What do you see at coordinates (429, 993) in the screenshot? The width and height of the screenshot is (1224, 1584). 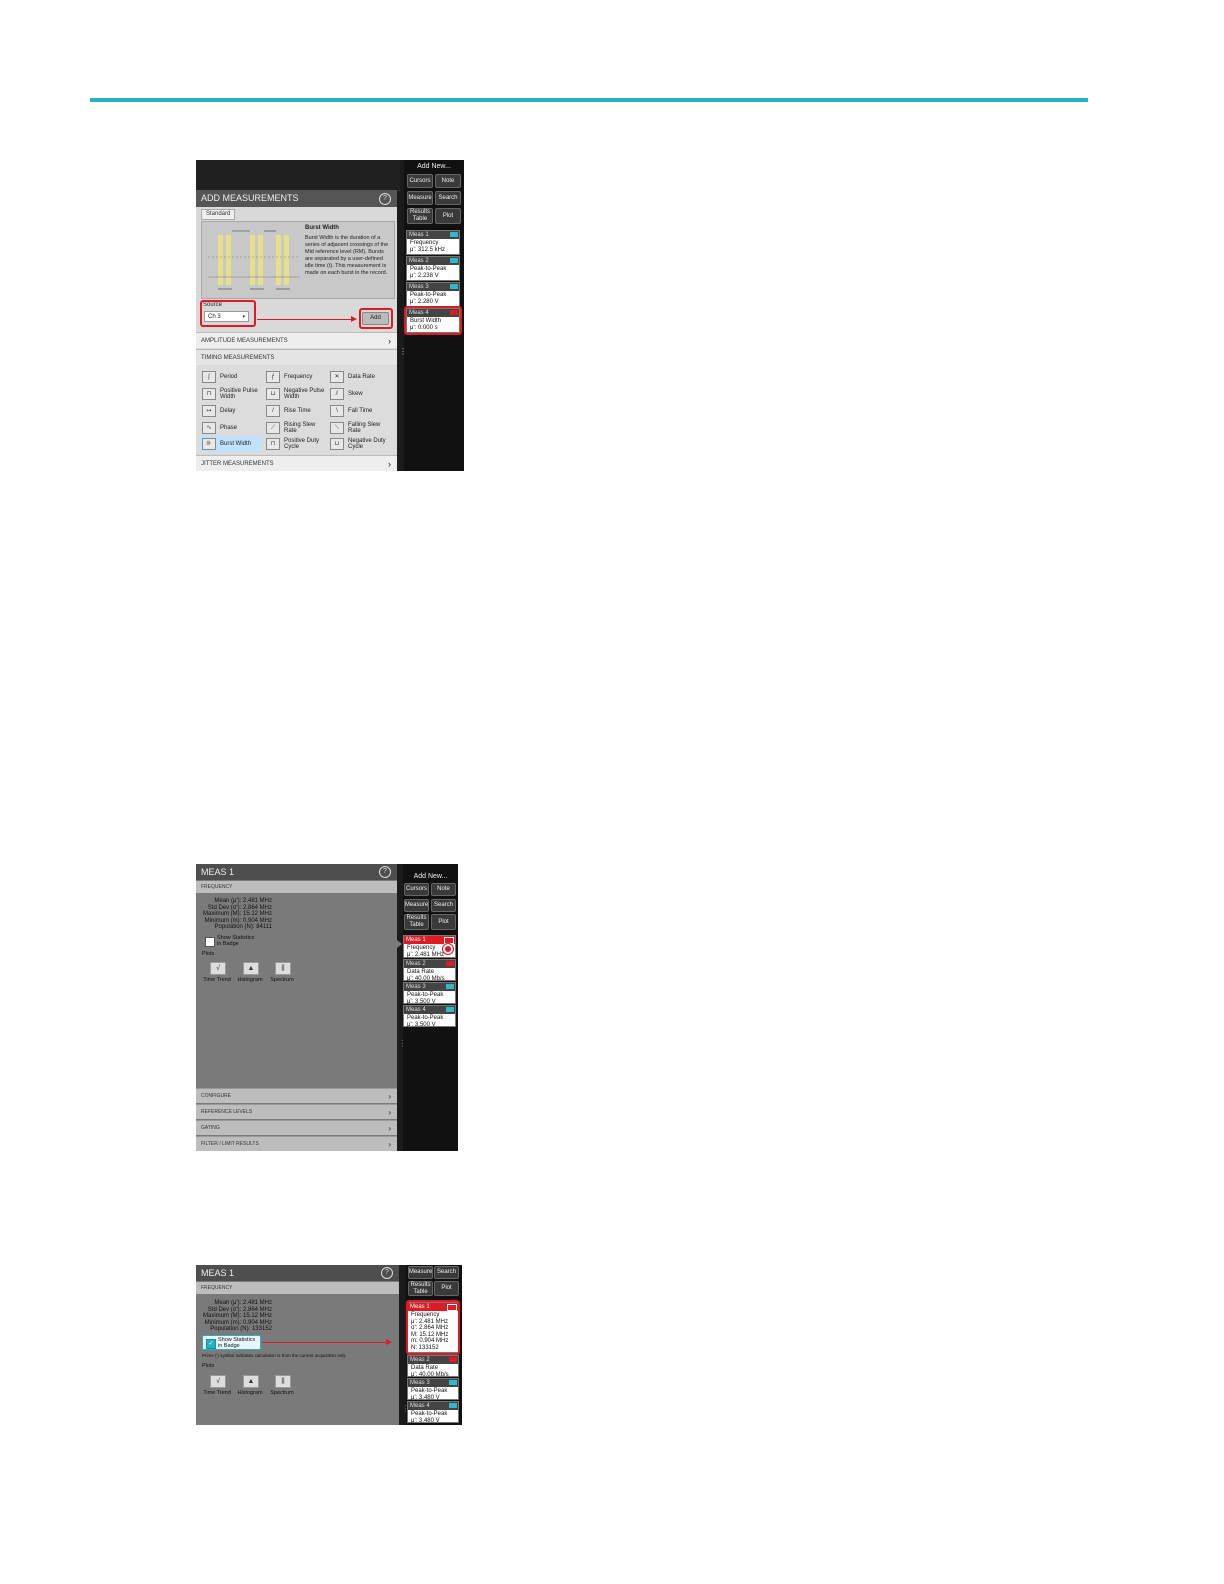 I see `meas-badge-3: Meas 3 Peak-to-Peak μ': 3.500 V` at bounding box center [429, 993].